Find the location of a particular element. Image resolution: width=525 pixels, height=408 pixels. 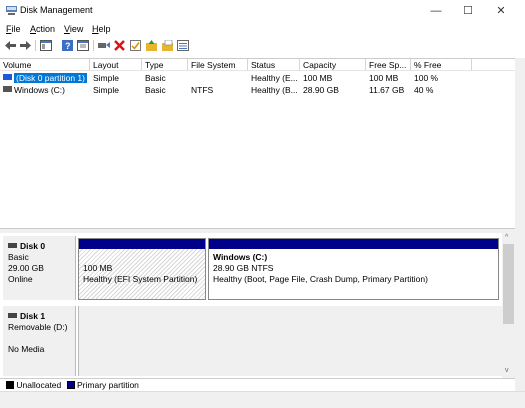

properties-icon is located at coordinates (83, 45).